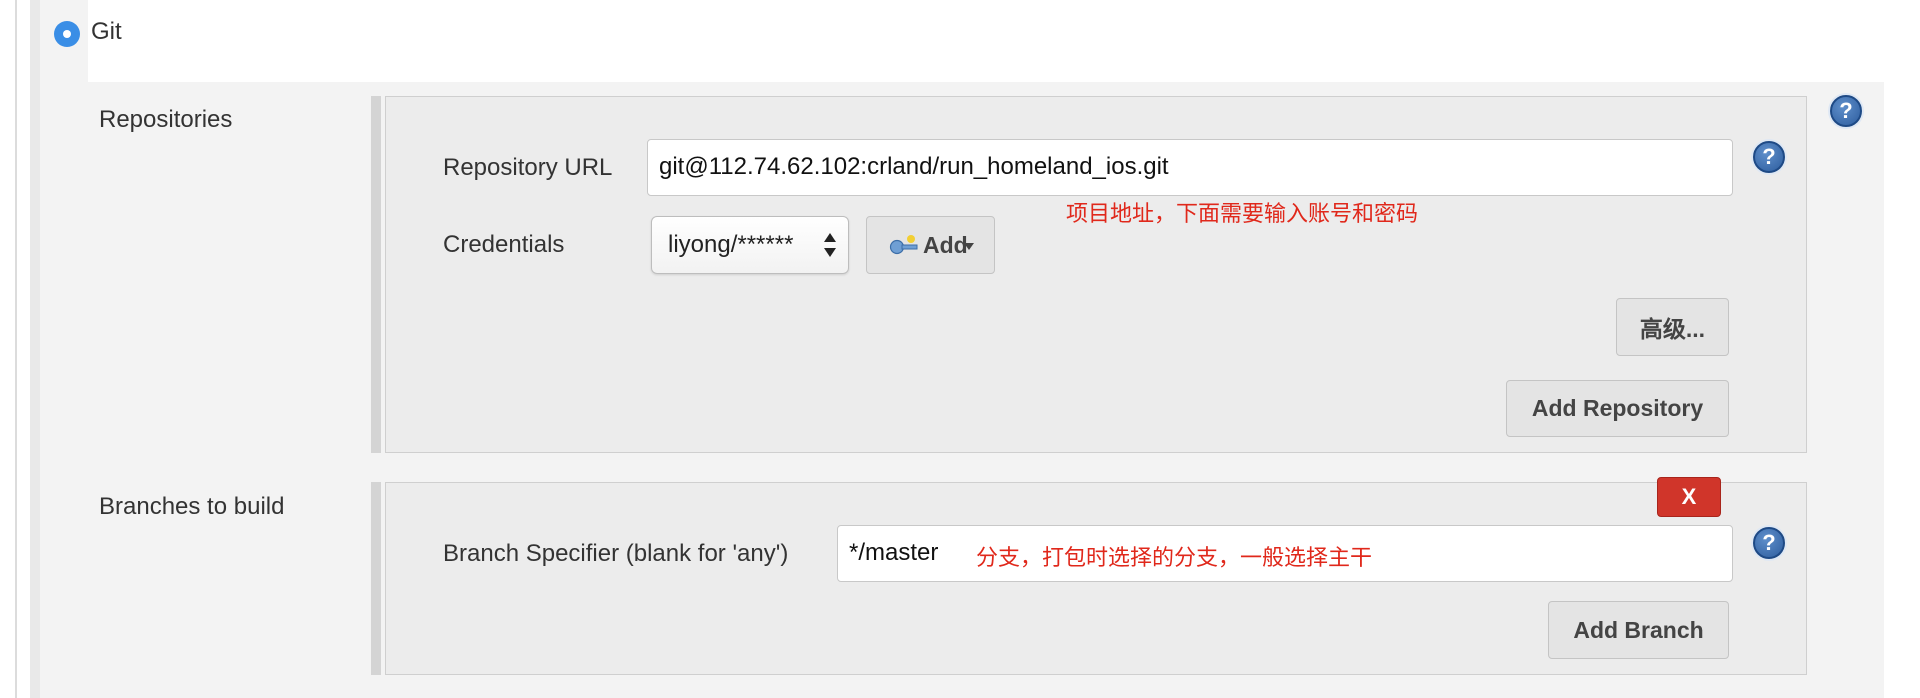 The image size is (1920, 698). What do you see at coordinates (67, 34) in the screenshot?
I see `radio-selected-icon` at bounding box center [67, 34].